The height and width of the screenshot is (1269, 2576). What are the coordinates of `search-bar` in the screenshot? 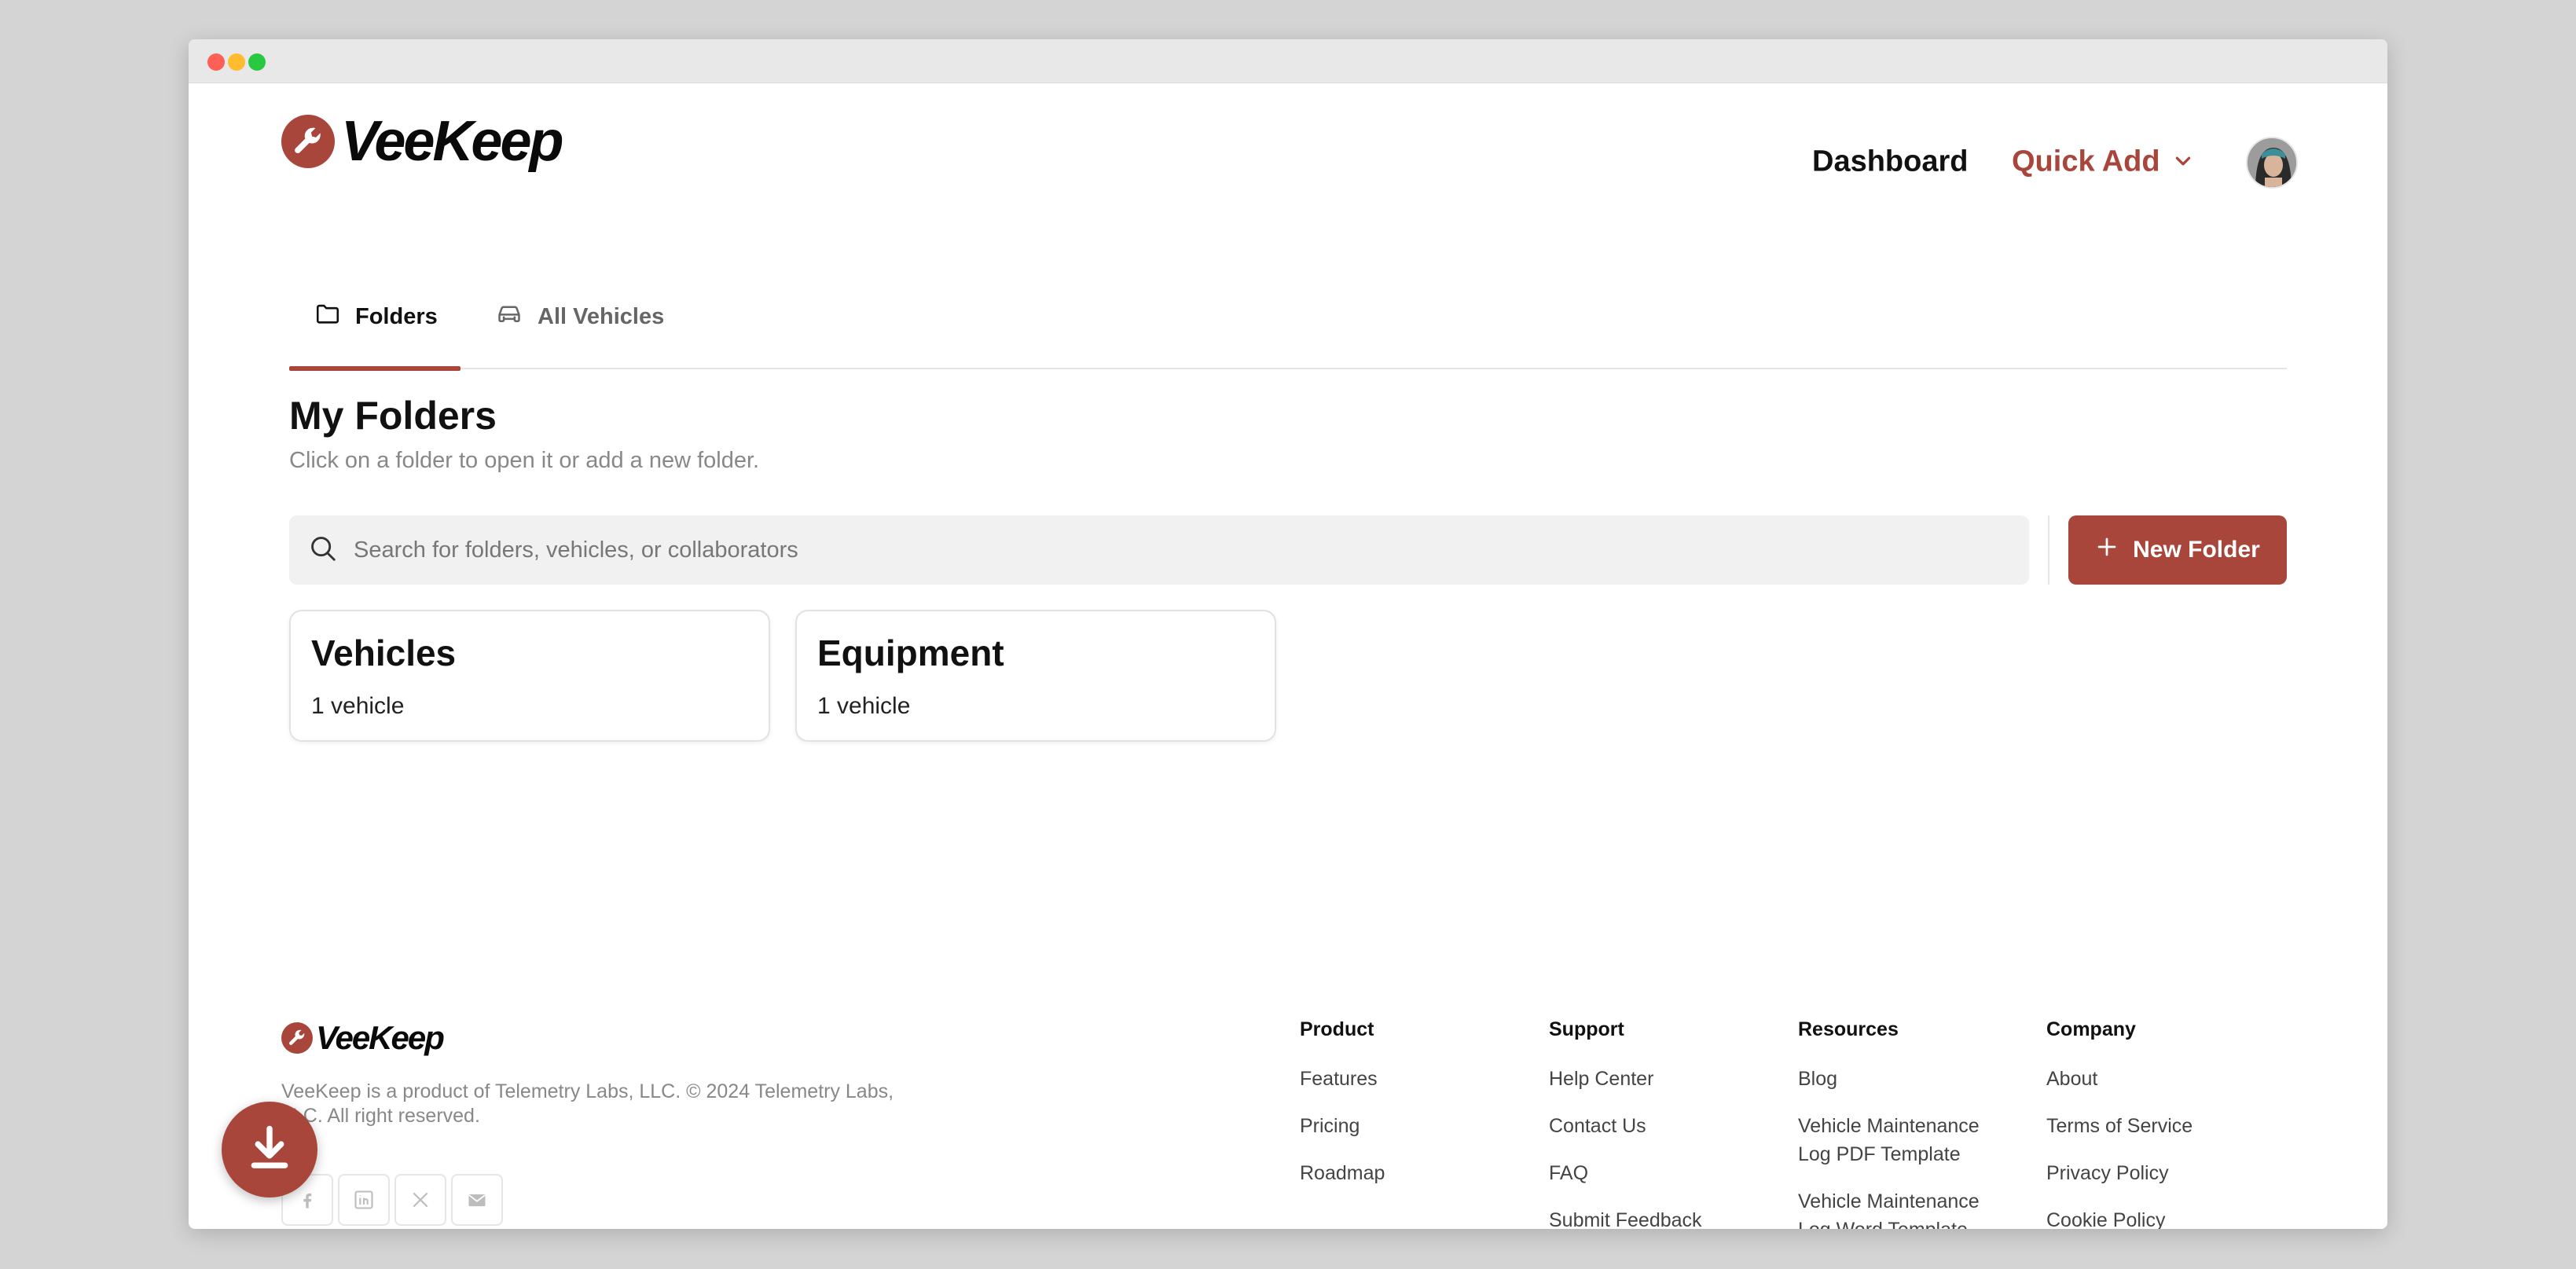 It's located at (1159, 550).